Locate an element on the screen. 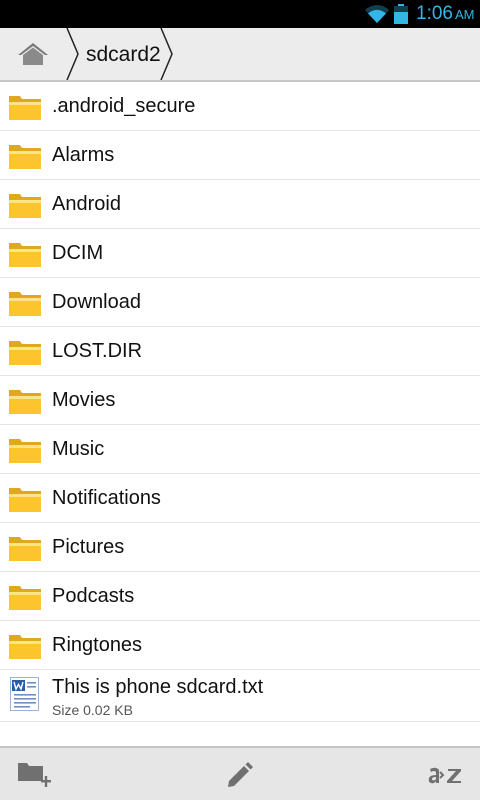 Image resolution: width=480 pixels, height=800 pixels. list-item-folder: Ringtones is located at coordinates (240, 645).